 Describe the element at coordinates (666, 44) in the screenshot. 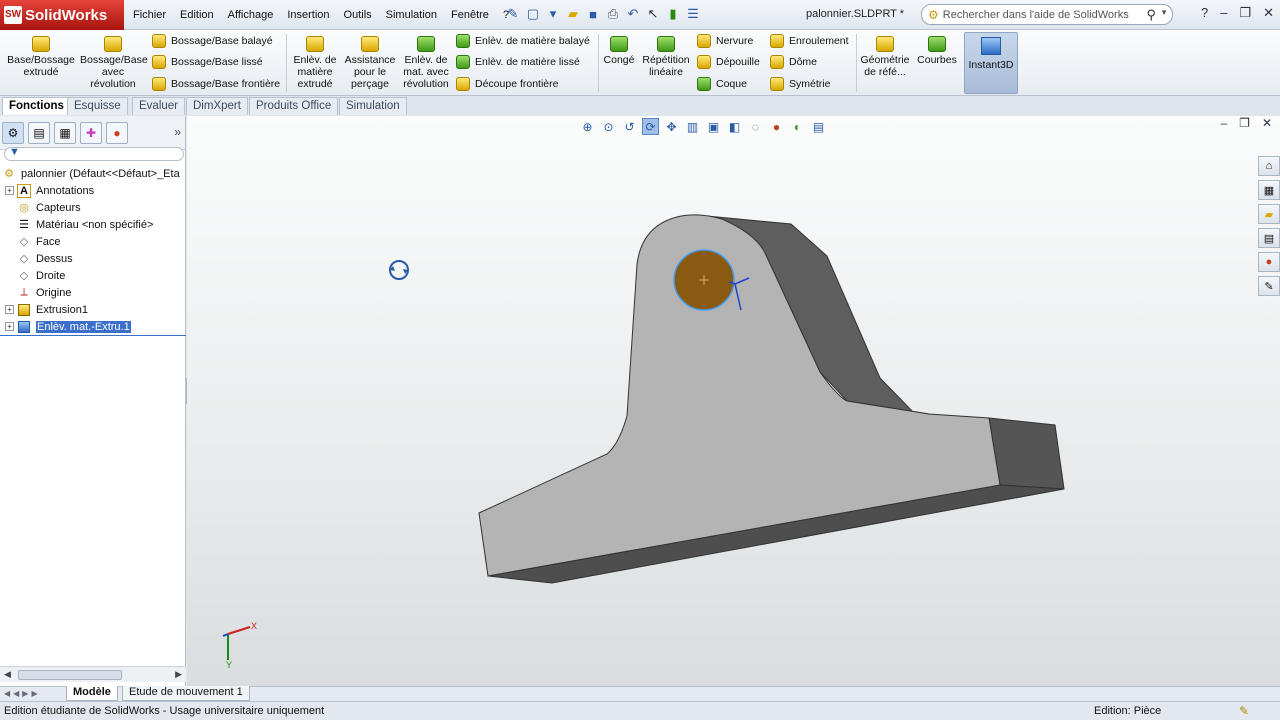

I see `linear-pattern-icon` at that location.